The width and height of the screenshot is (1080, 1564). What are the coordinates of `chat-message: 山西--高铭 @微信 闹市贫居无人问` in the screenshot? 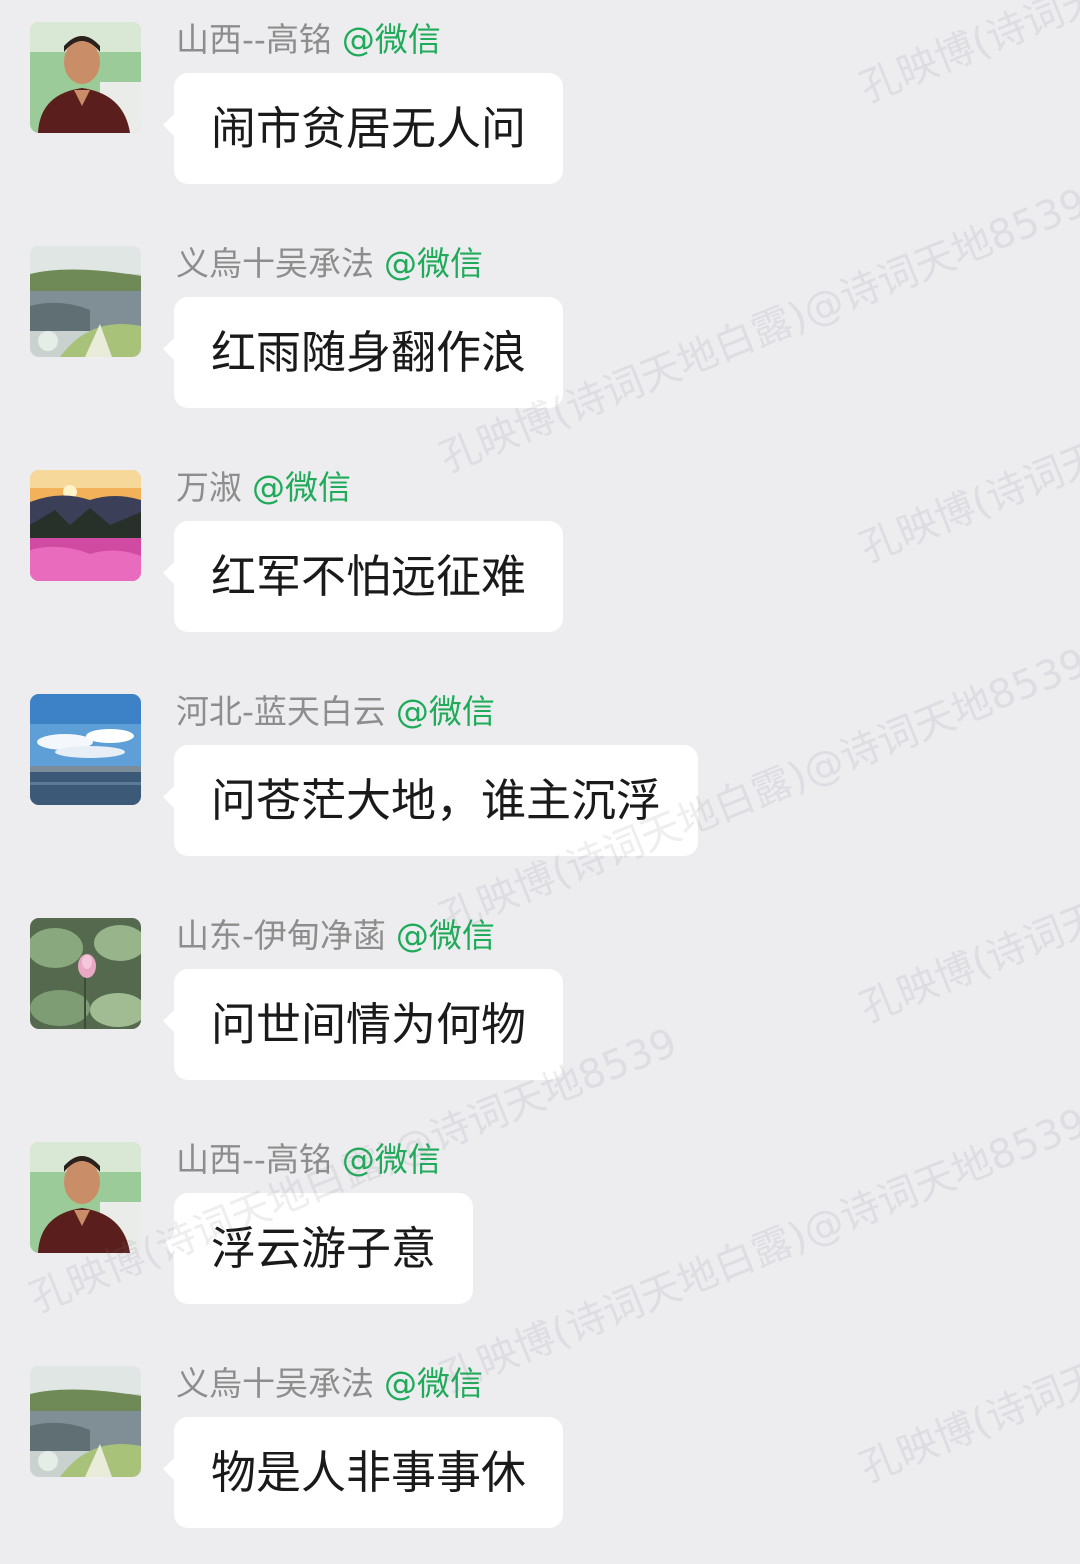 It's located at (530, 110).